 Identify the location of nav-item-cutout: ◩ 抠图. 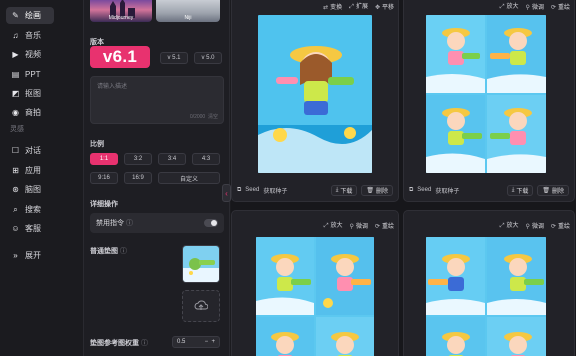
(30, 93).